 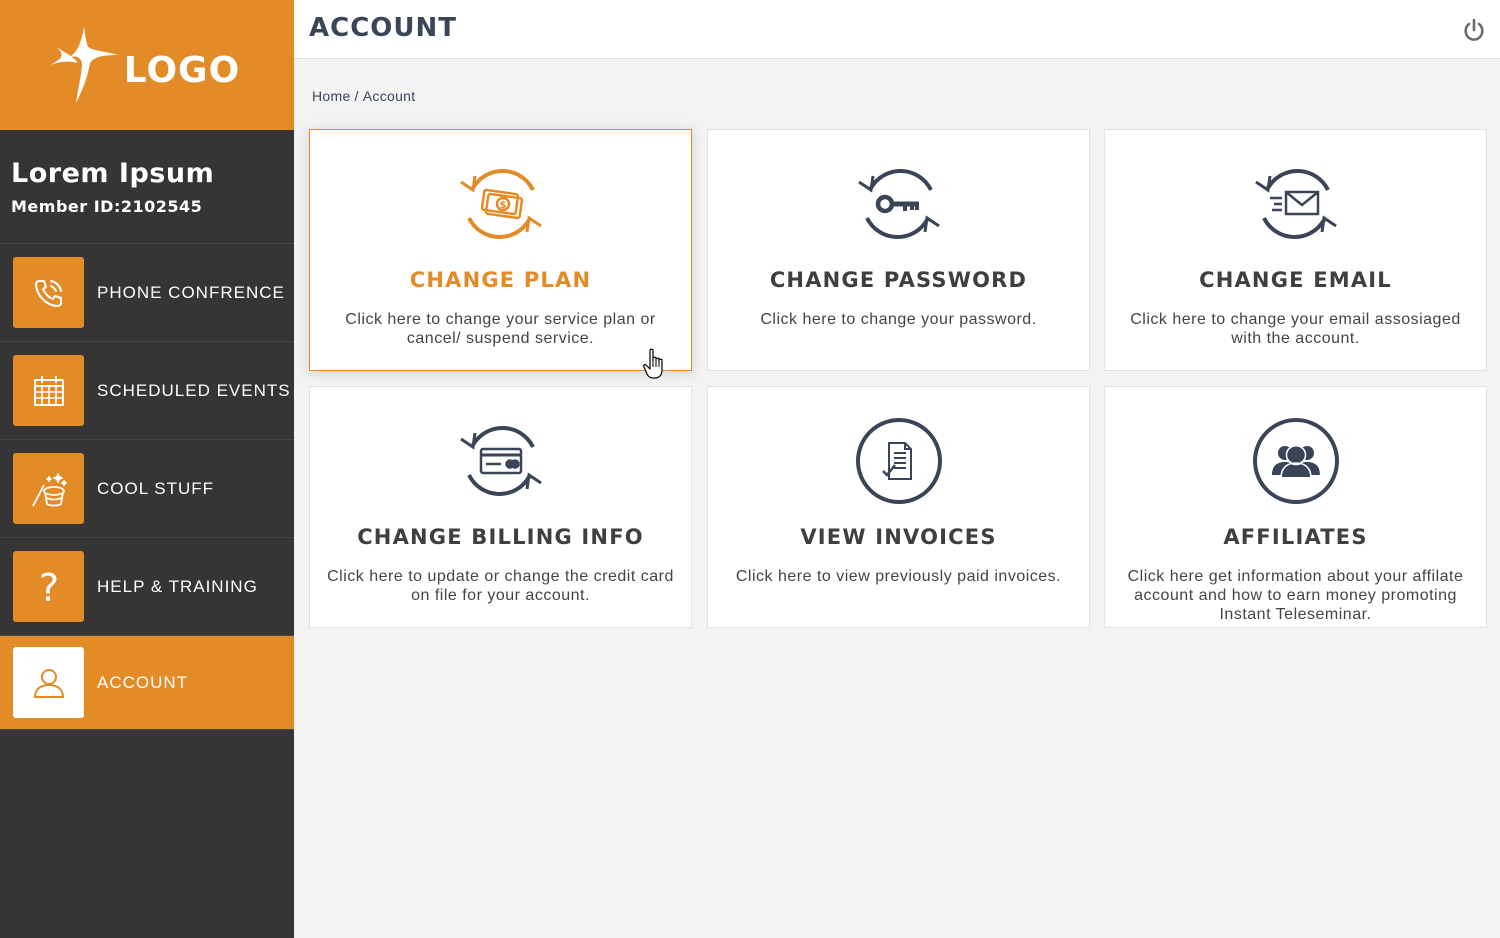 I want to click on card-title: CHANGE EMAIL, so click(x=1295, y=280).